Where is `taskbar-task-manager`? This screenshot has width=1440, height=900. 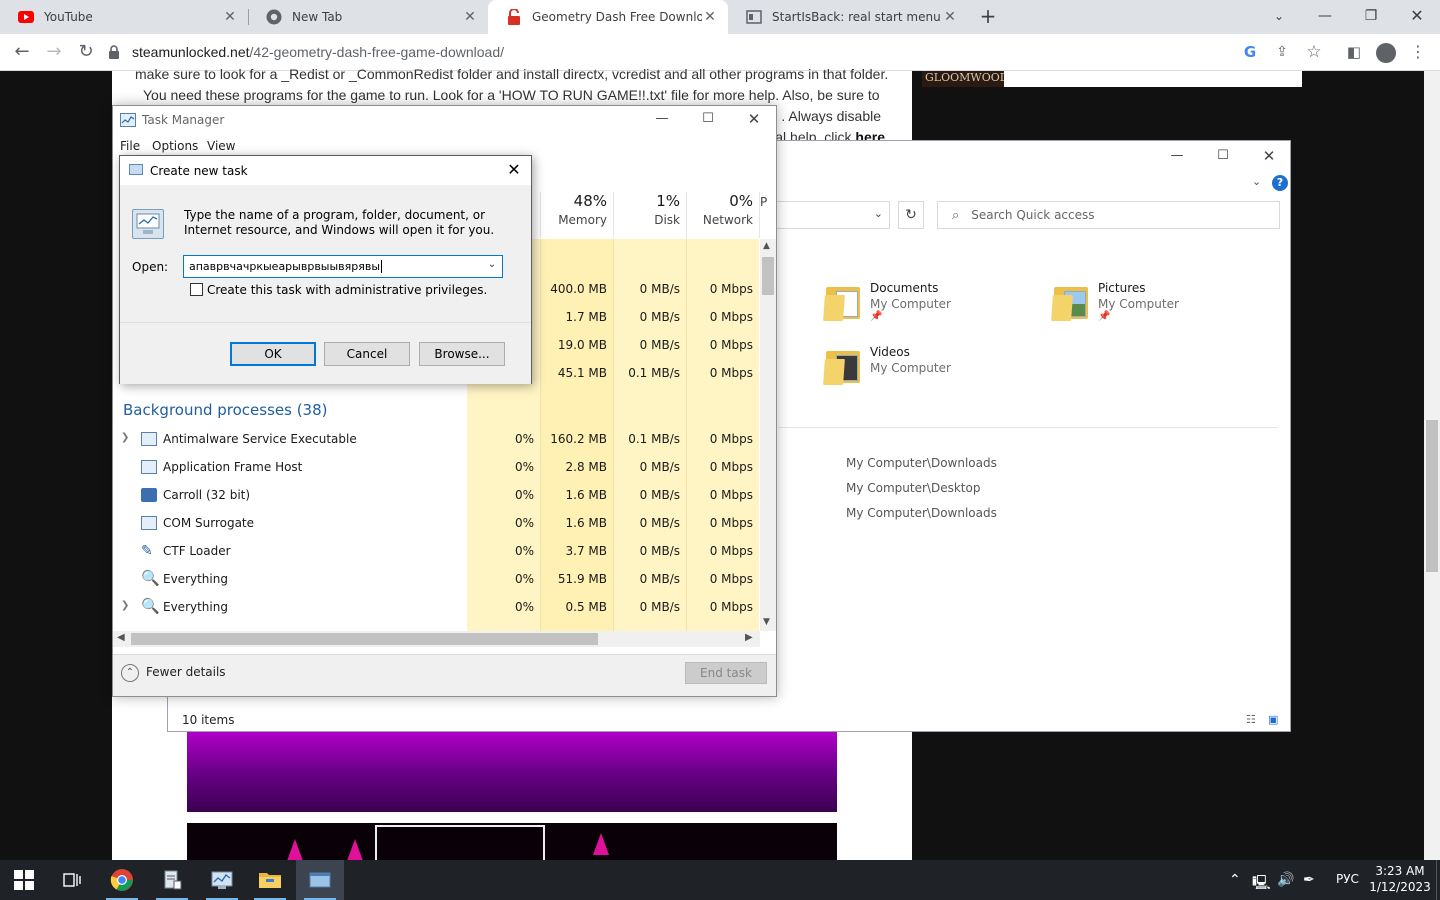 taskbar-task-manager is located at coordinates (222, 880).